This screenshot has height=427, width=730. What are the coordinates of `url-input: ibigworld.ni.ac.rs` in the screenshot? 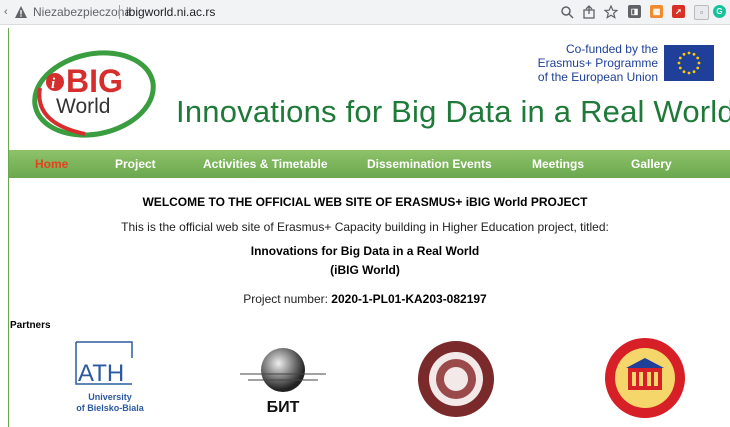 It's located at (170, 12).